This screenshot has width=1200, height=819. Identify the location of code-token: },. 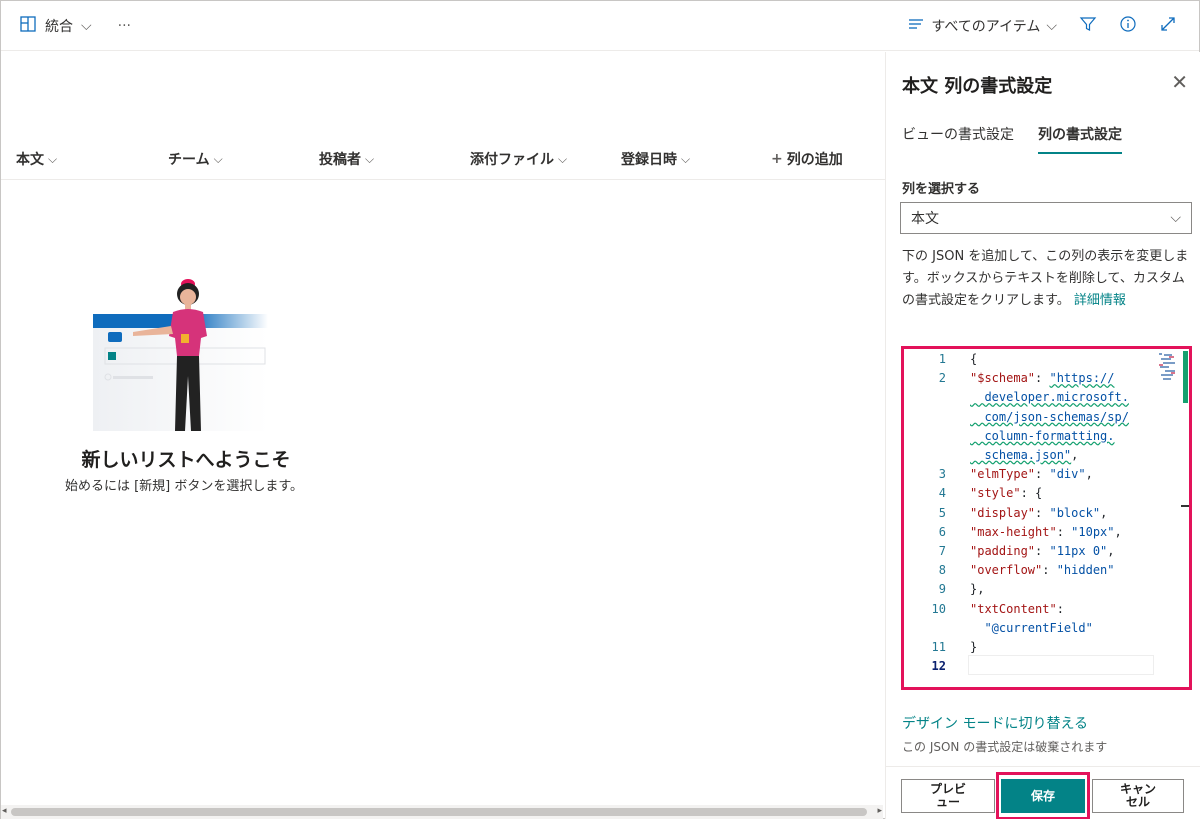
(977, 589).